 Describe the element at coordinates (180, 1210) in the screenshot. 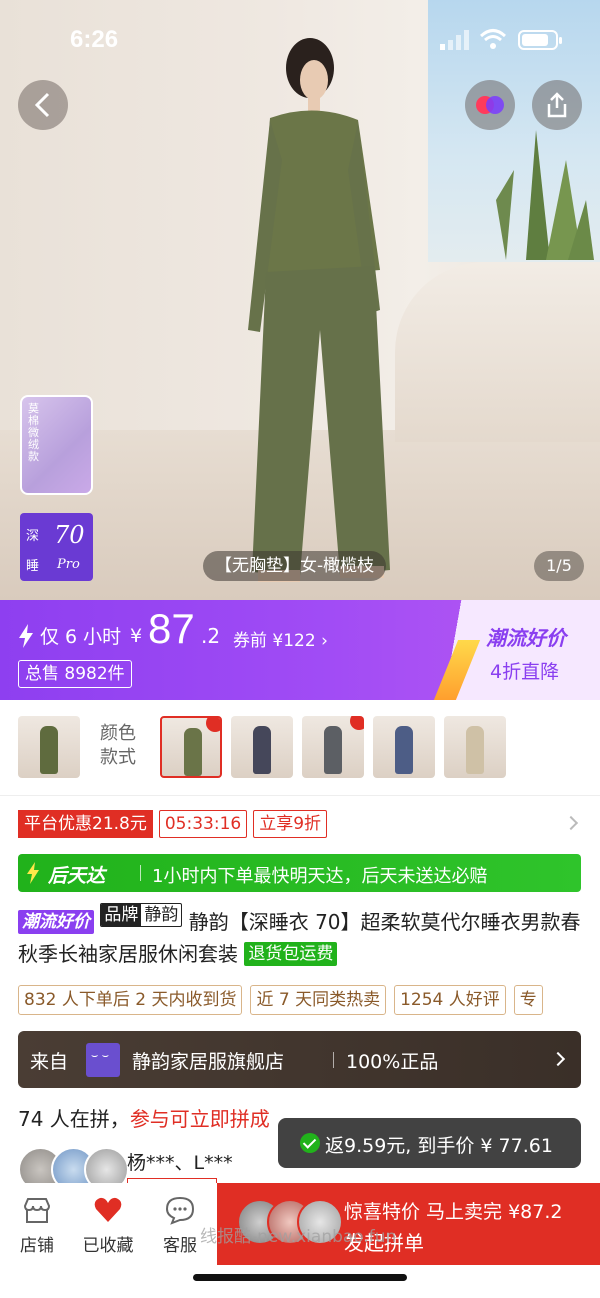

I see `chat-icon` at that location.